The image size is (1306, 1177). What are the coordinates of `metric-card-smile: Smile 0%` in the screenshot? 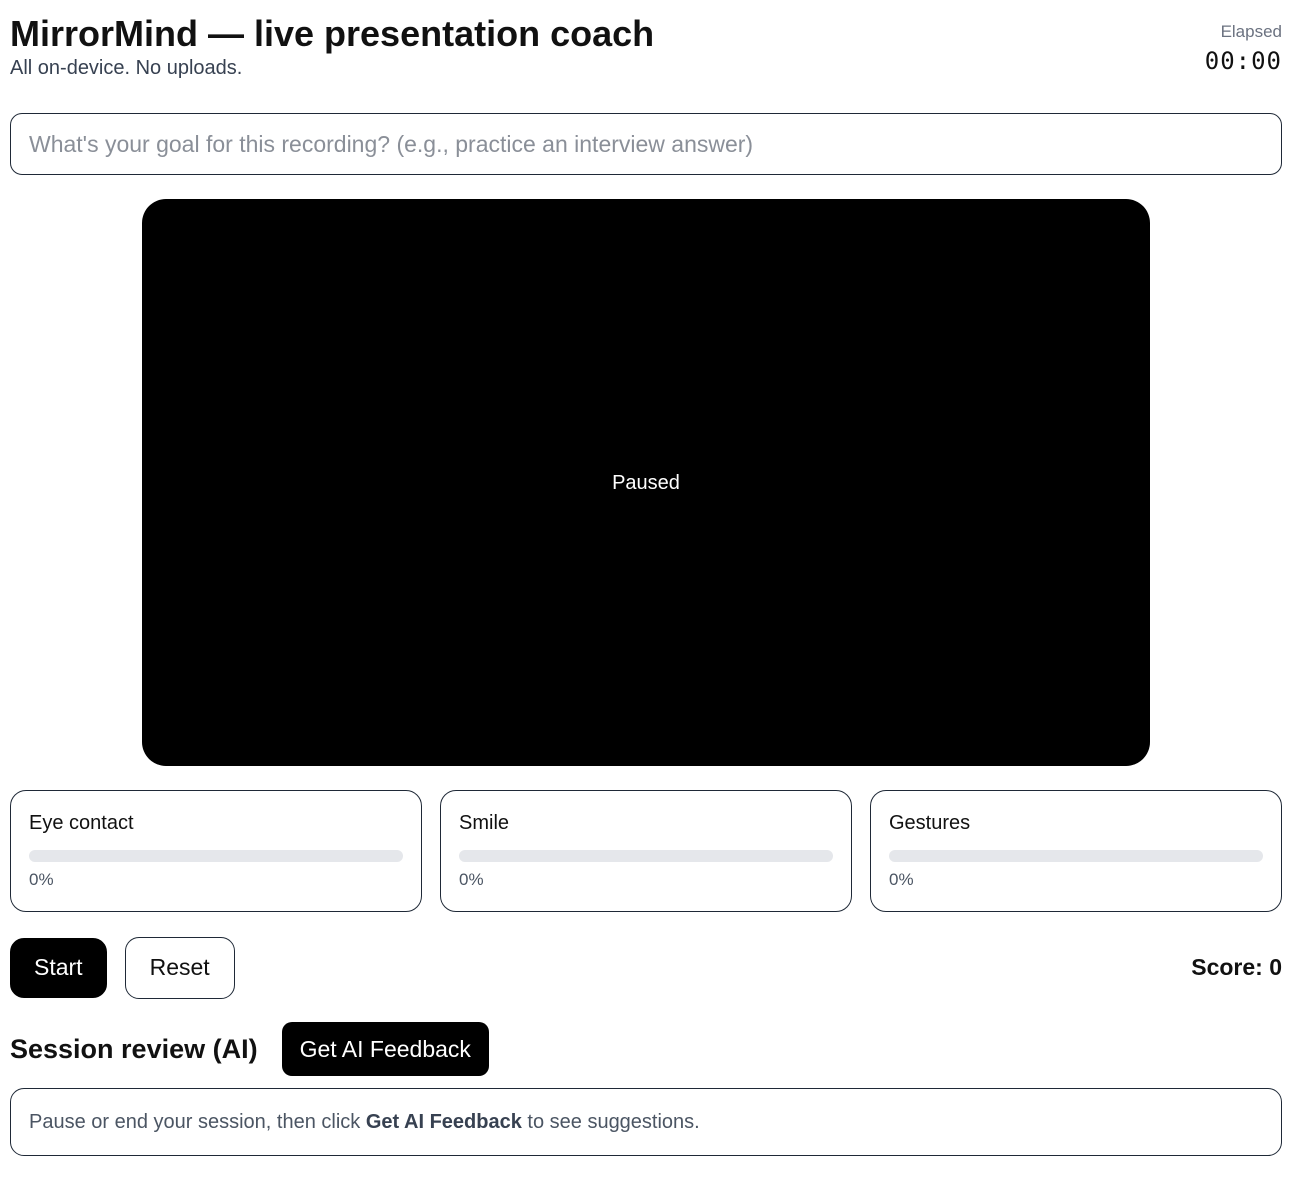 It's located at (646, 851).